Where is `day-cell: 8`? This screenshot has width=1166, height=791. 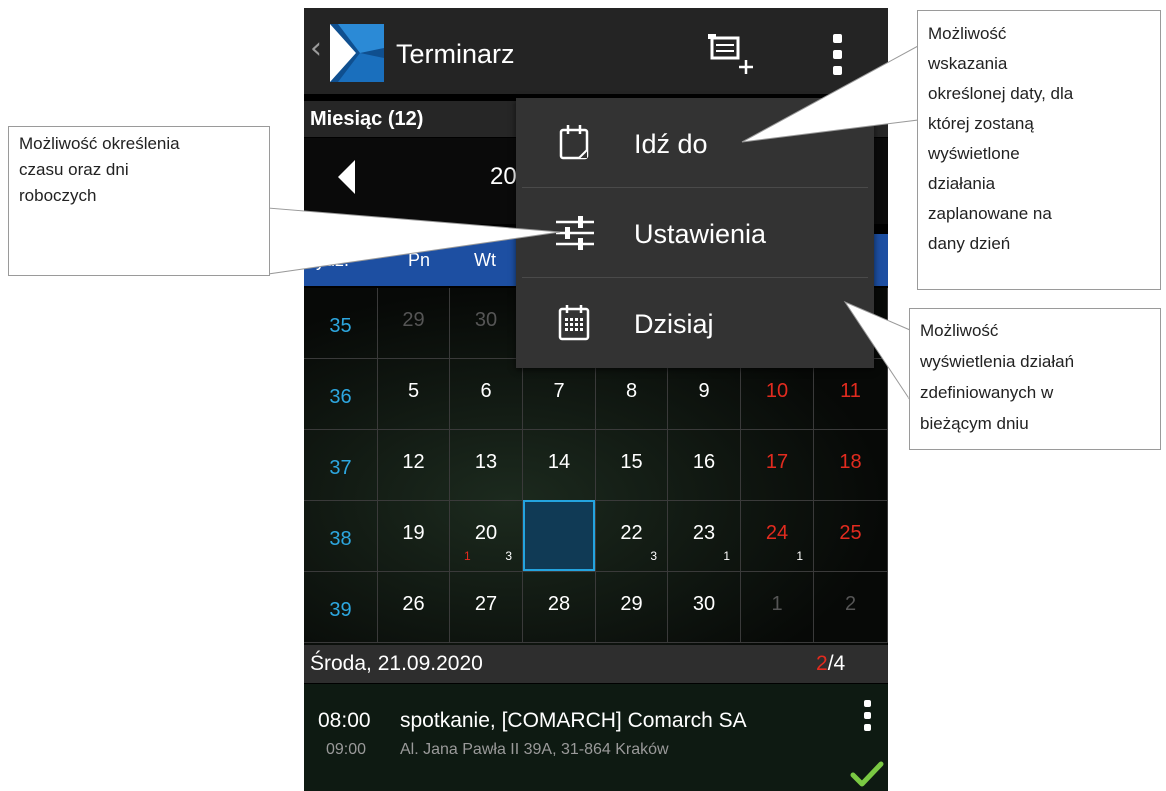 day-cell: 8 is located at coordinates (632, 394).